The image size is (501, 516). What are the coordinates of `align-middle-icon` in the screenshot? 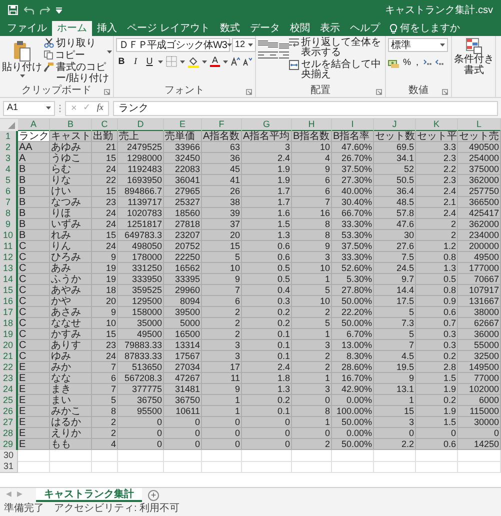 It's located at (273, 44).